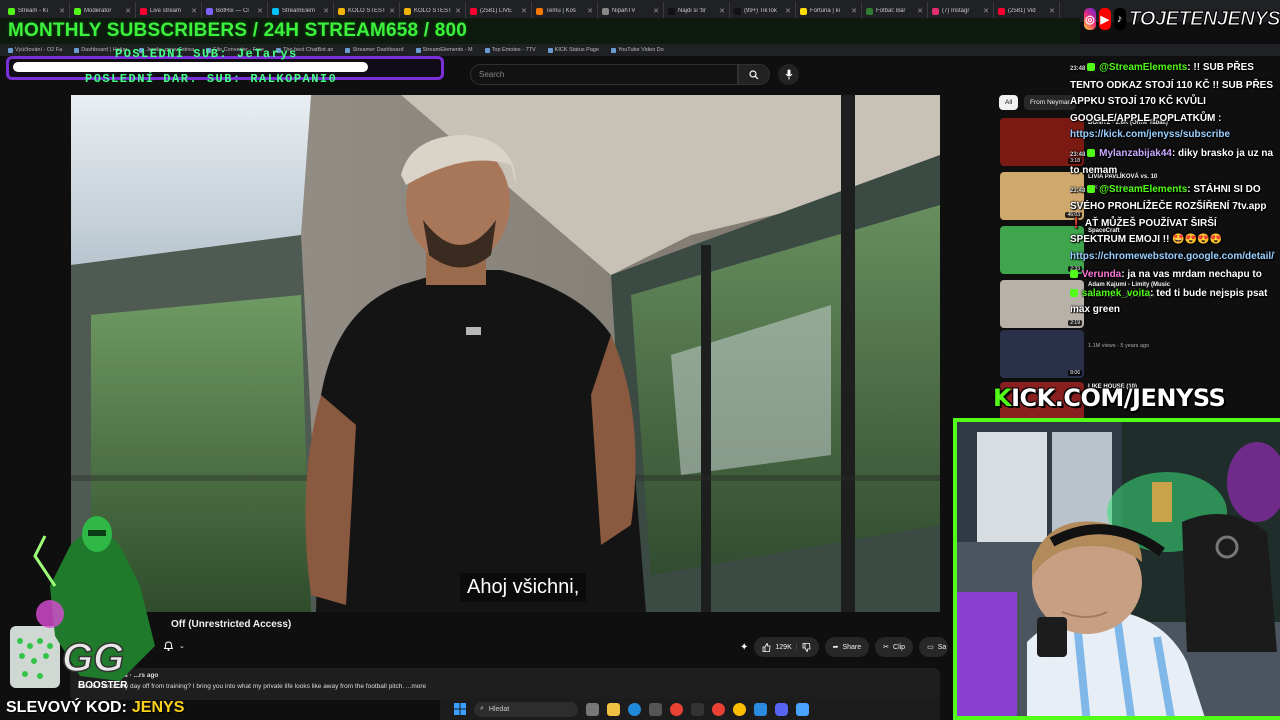  I want to click on mascot-art: GG BOOSTER, so click(82, 603).